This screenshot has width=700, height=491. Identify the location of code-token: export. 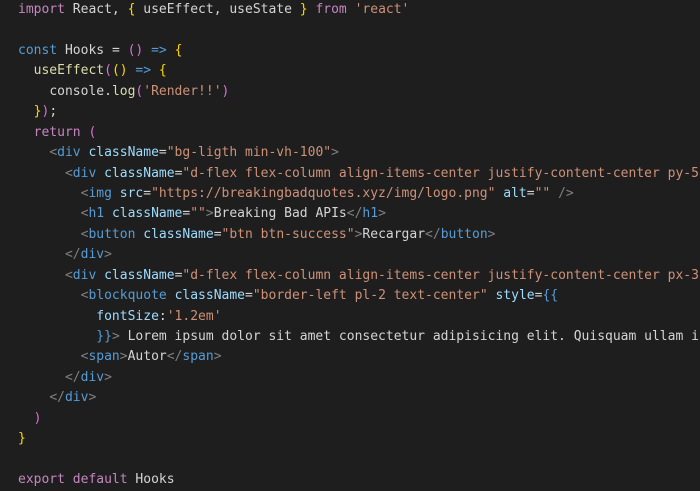
(41, 480).